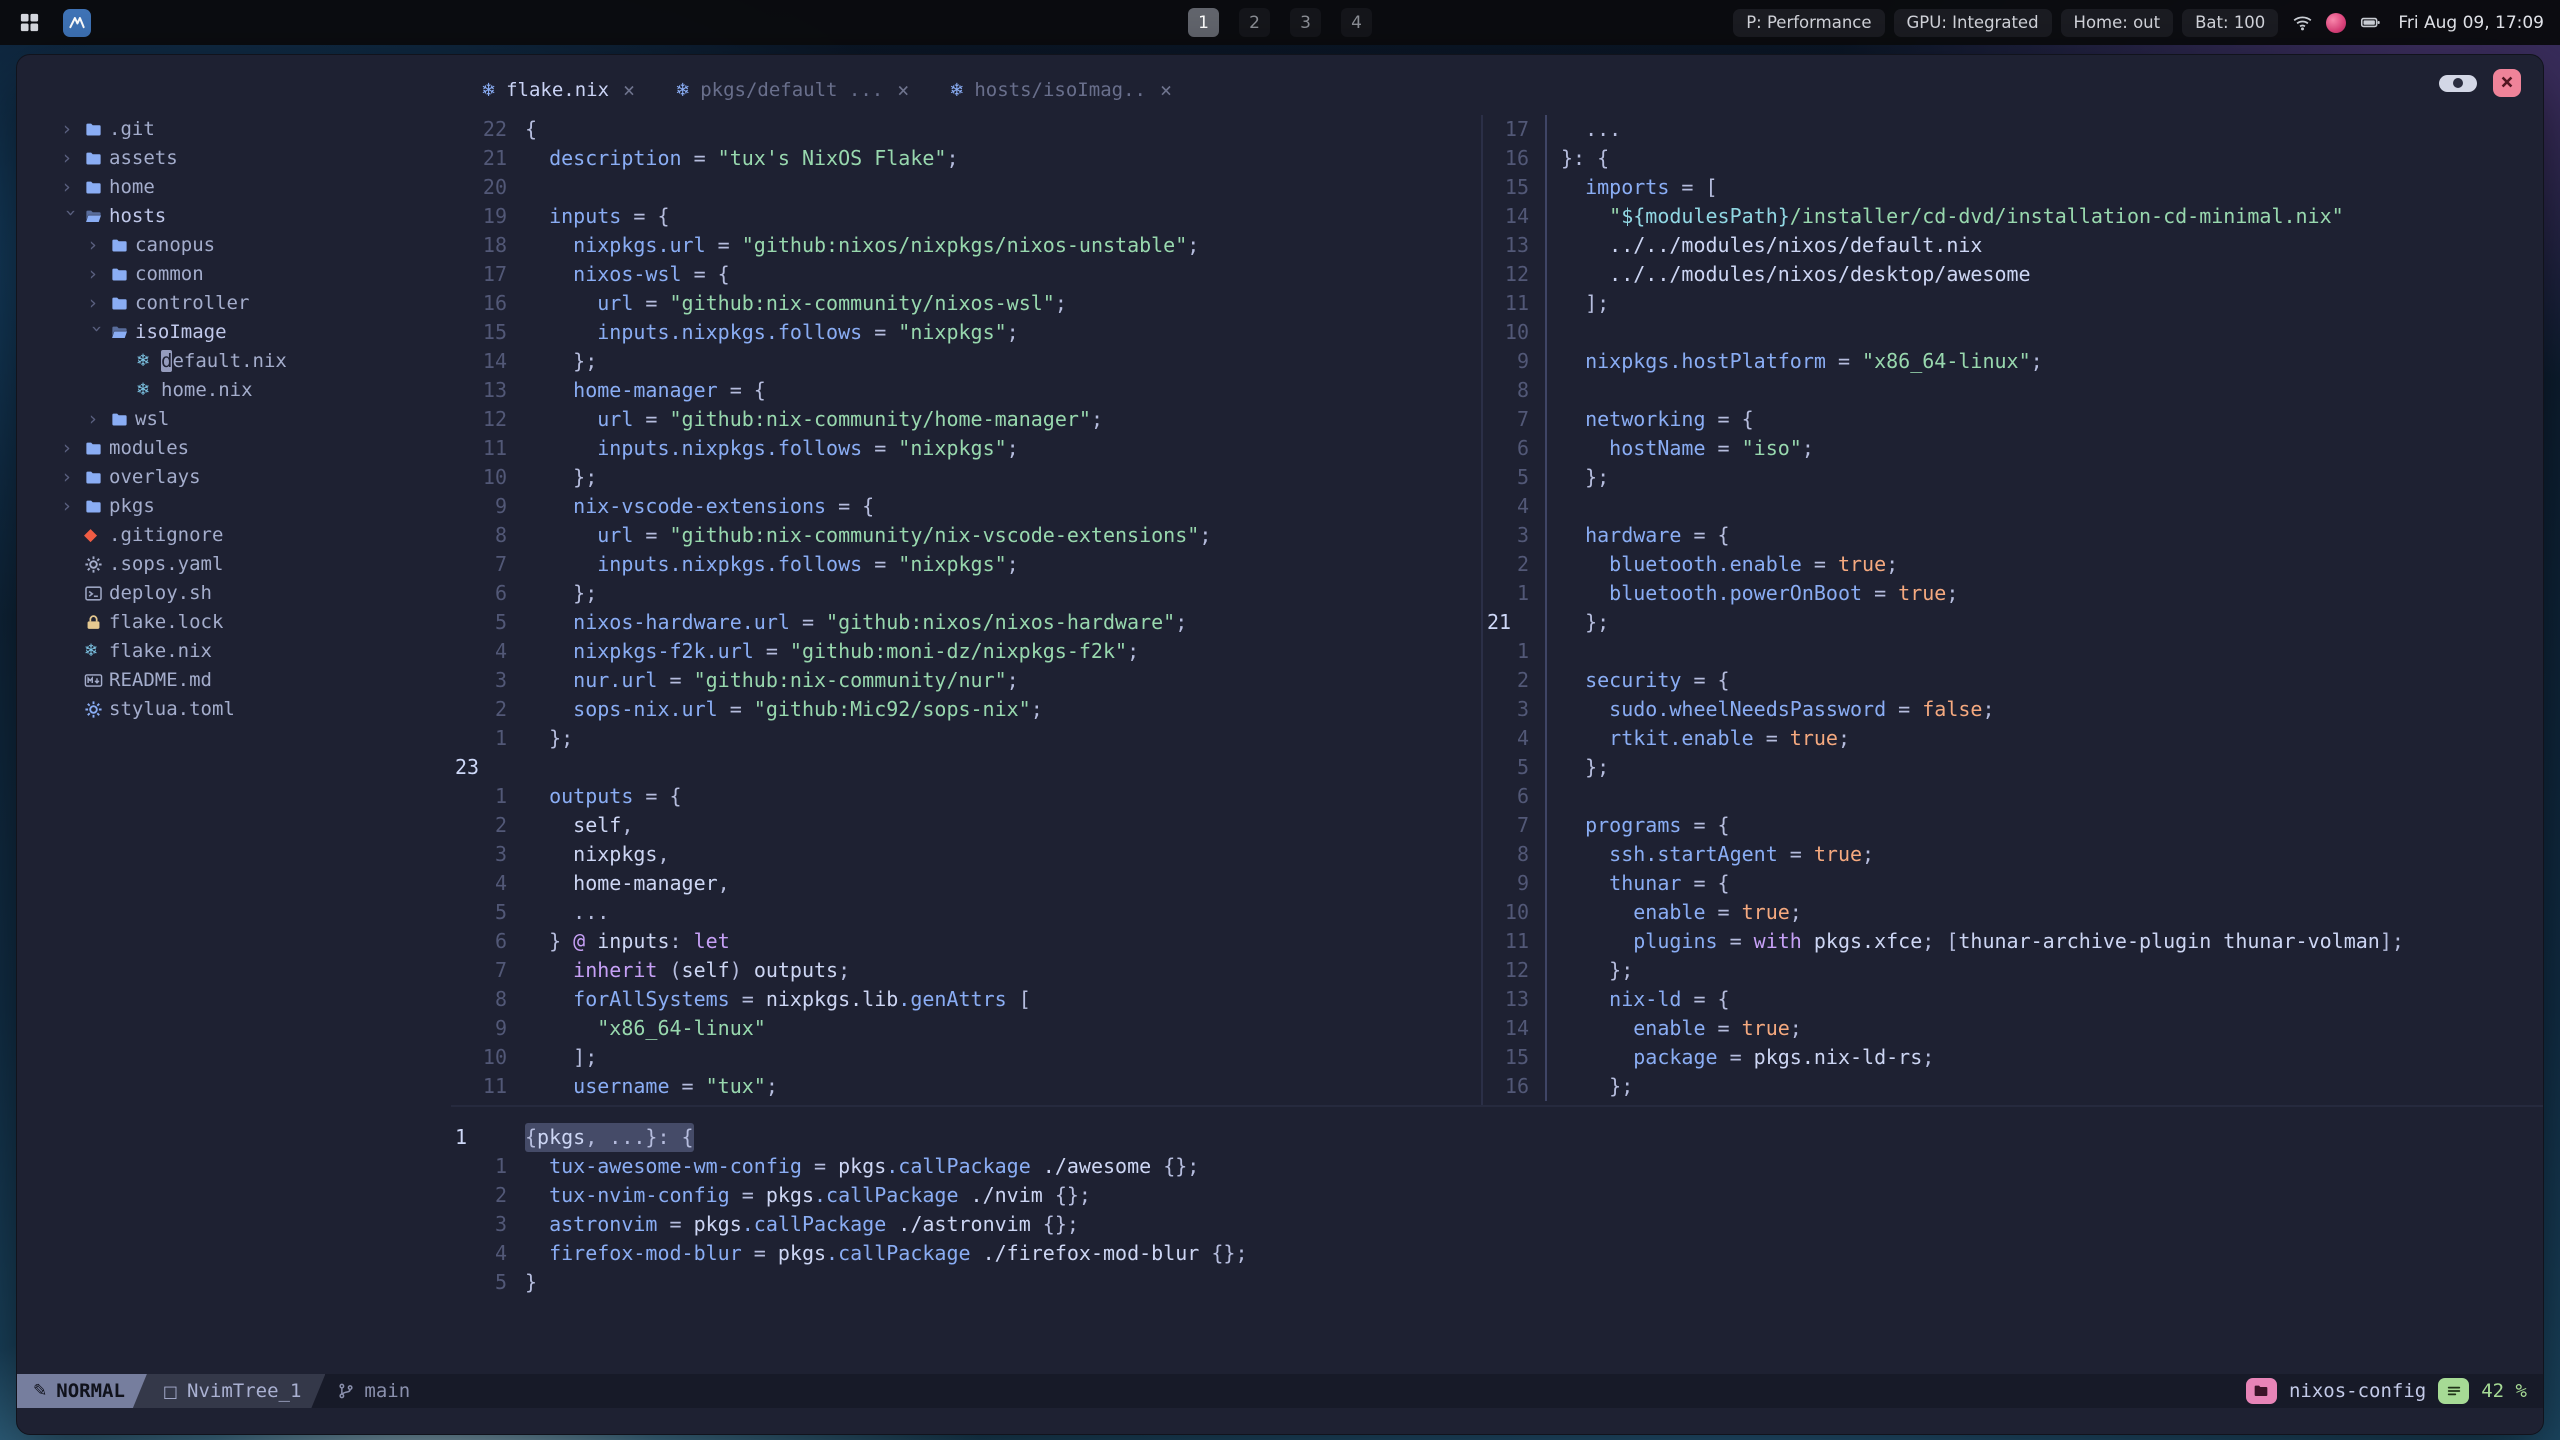 The width and height of the screenshot is (2560, 1440). I want to click on code-line: 4, so click(2013, 506).